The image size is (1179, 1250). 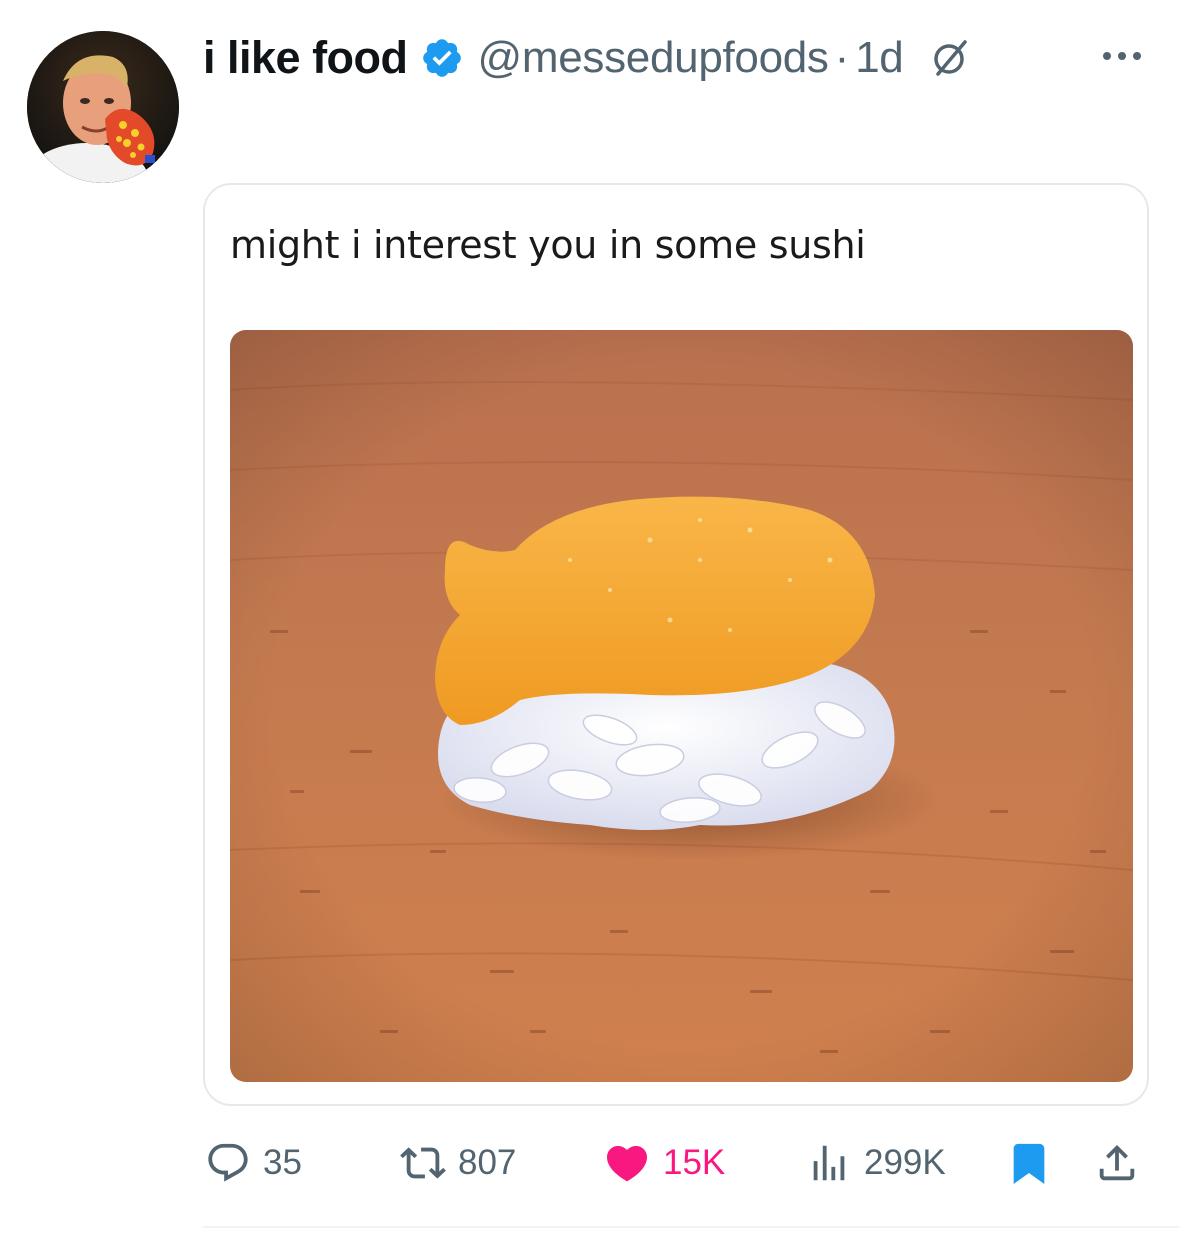 I want to click on repost-button: 807, so click(x=458, y=1163).